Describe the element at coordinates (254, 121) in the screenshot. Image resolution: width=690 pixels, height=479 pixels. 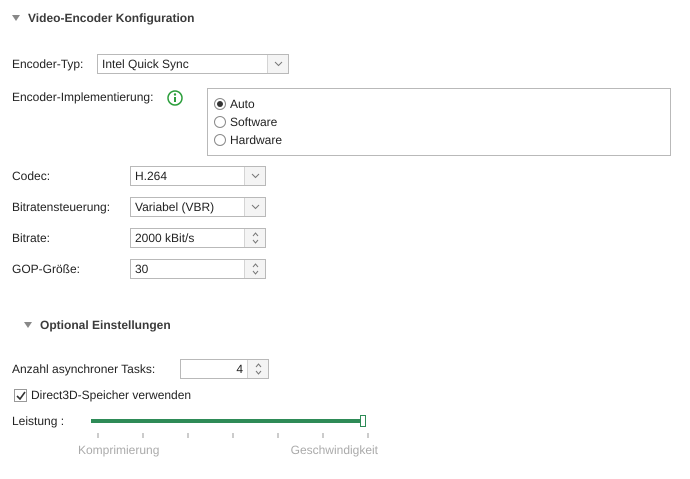
I see `radio-label: Software` at that location.